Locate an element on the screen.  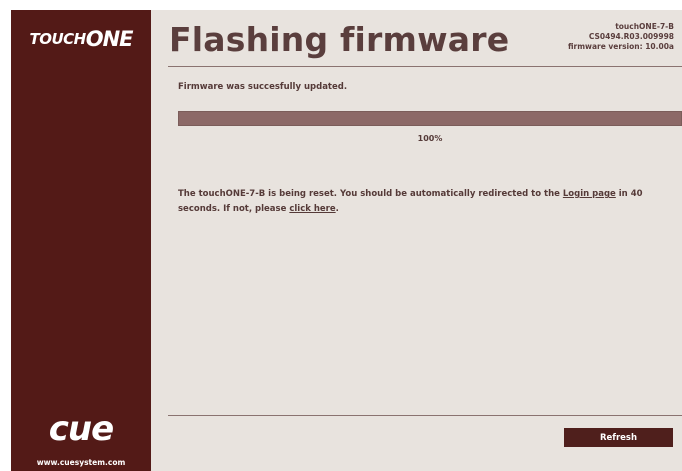
refresh-button: Refresh is located at coordinates (618, 437).